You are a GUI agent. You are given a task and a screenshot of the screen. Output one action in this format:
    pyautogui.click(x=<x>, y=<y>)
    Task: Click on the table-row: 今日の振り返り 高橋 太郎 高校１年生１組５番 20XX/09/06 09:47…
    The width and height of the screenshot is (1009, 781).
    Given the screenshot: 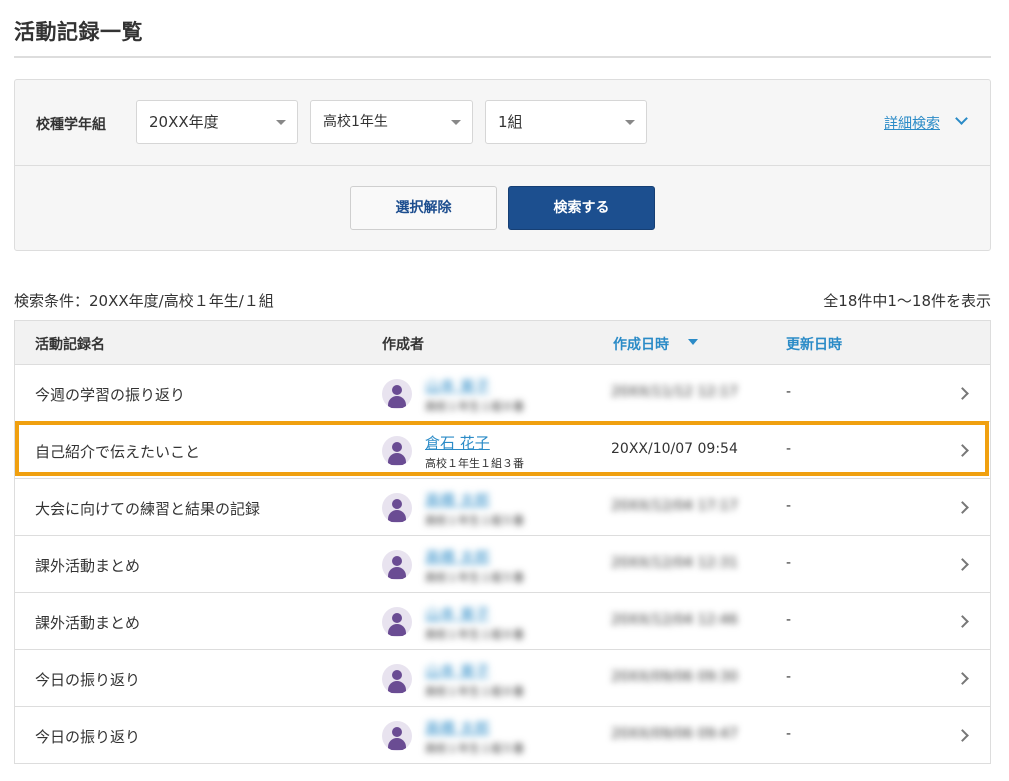 What is the action you would take?
    pyautogui.click(x=502, y=735)
    